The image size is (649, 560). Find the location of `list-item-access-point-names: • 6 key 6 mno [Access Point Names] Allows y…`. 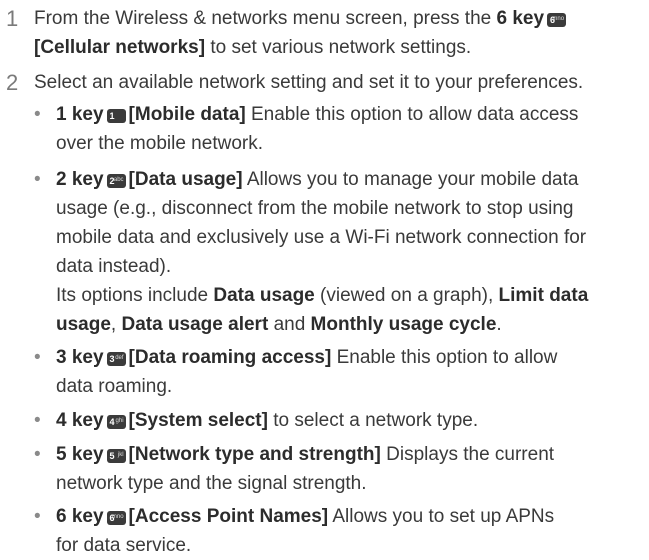

list-item-access-point-names: • 6 key 6 mno [Access Point Names] Allows y… is located at coordinates (339, 531).